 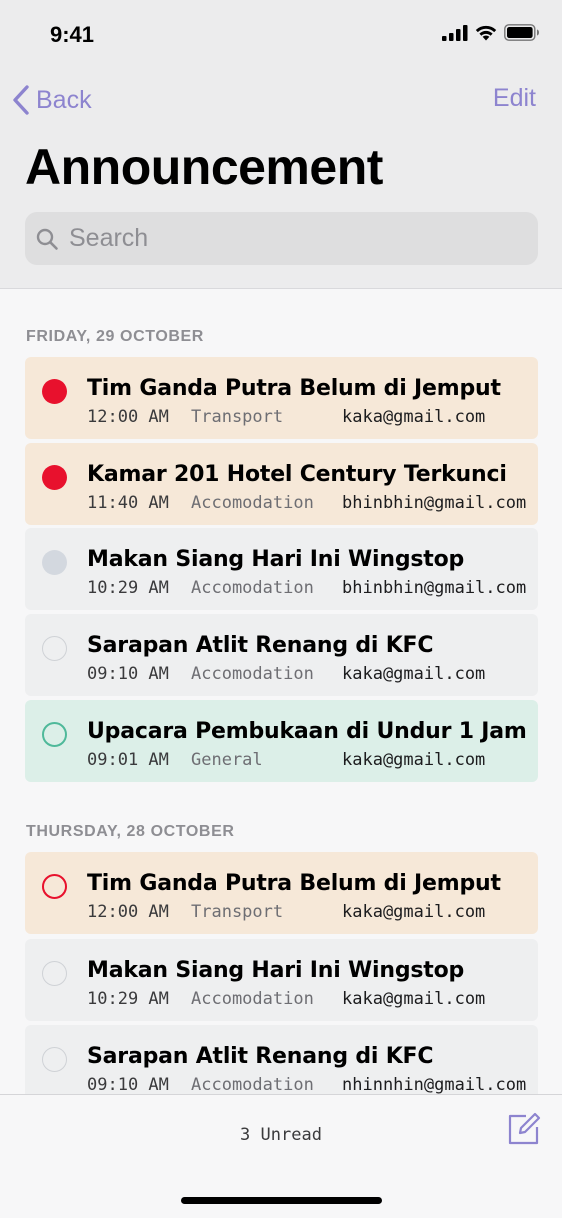 What do you see at coordinates (115, 336) in the screenshot?
I see `section-header: FRIDAY, 29 OCTOBER` at bounding box center [115, 336].